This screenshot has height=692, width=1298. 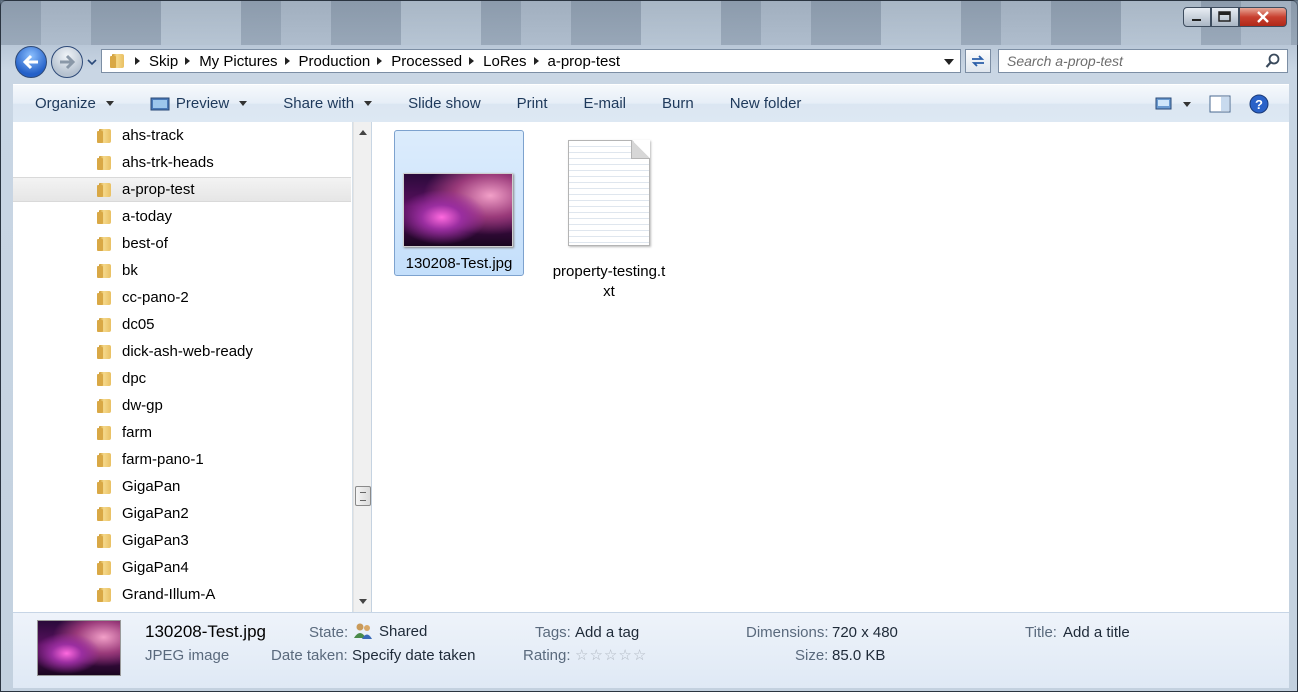 I want to click on nav-item-dpc: dpc, so click(x=182, y=378).